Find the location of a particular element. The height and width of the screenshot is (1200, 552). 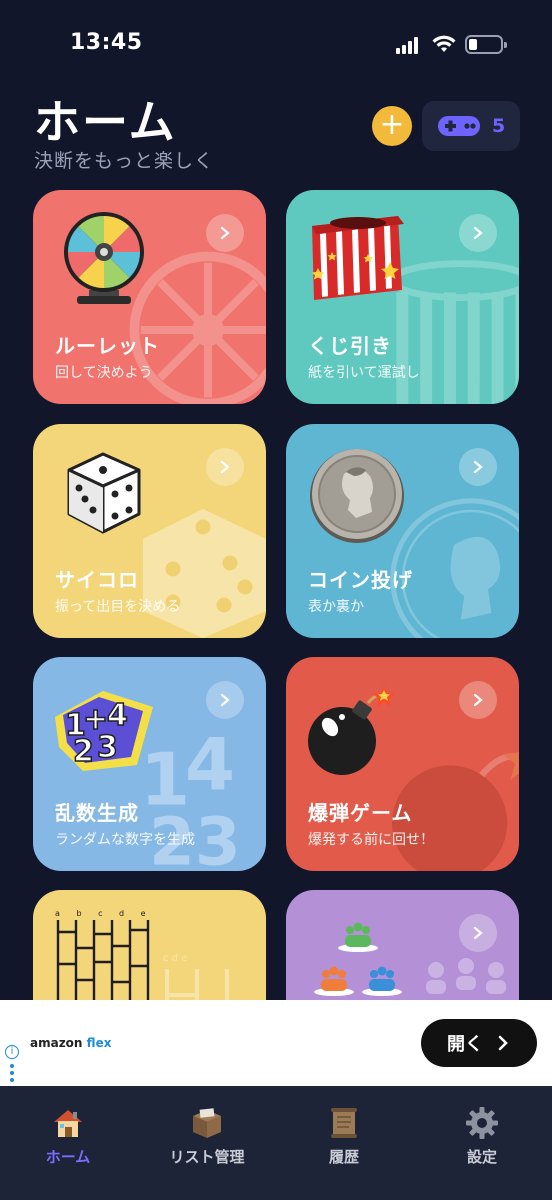

card-lottery: くじ引き 紙を引いて運試し is located at coordinates (402, 297).